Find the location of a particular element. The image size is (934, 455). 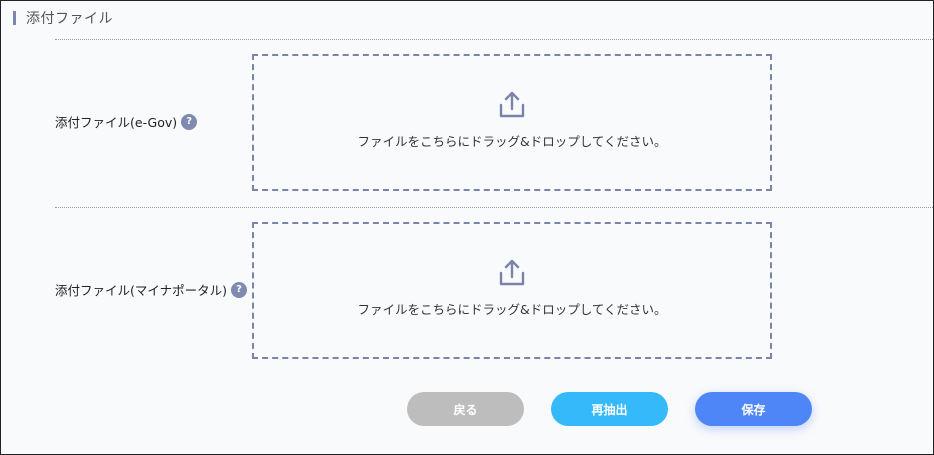

section-header: 添付ファイル is located at coordinates (63, 18).